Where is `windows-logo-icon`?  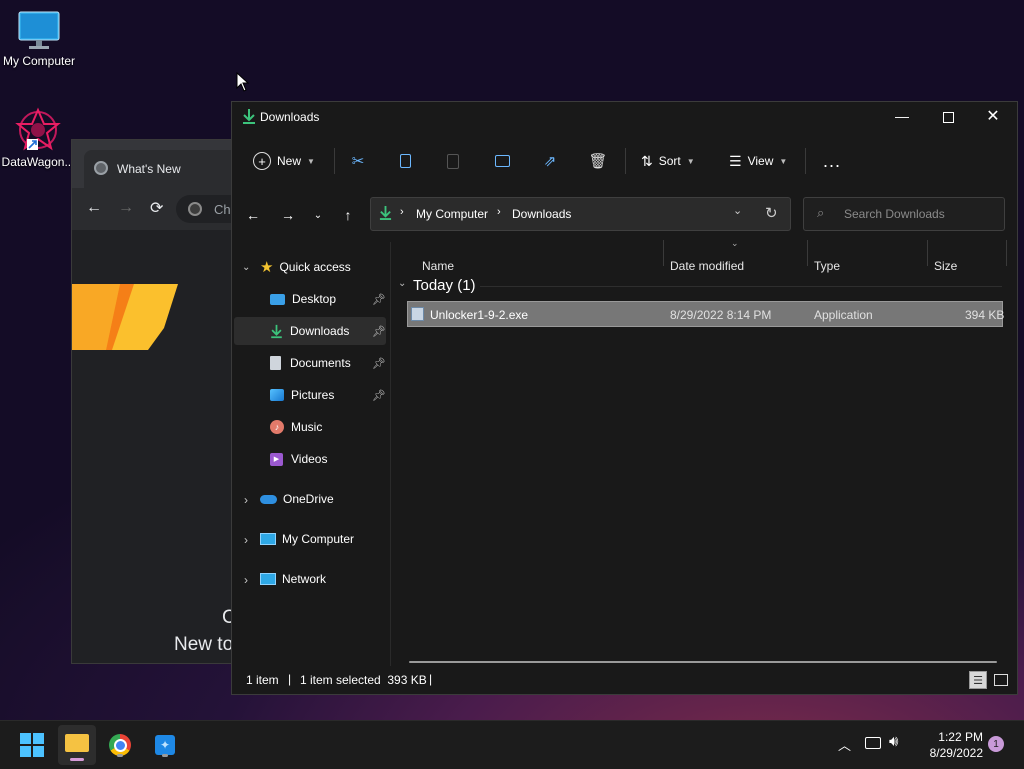 windows-logo-icon is located at coordinates (32, 745).